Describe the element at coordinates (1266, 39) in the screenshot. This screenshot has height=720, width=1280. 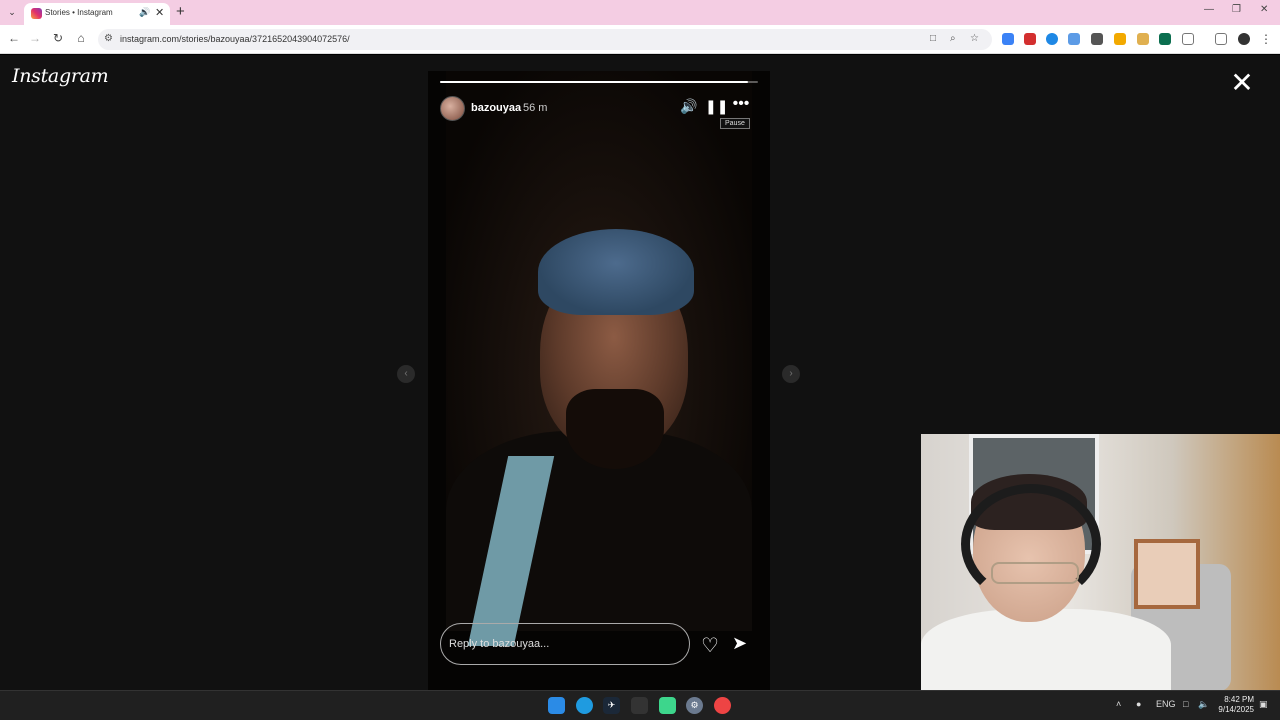
I see `browser-menu-icon: ⋮` at that location.